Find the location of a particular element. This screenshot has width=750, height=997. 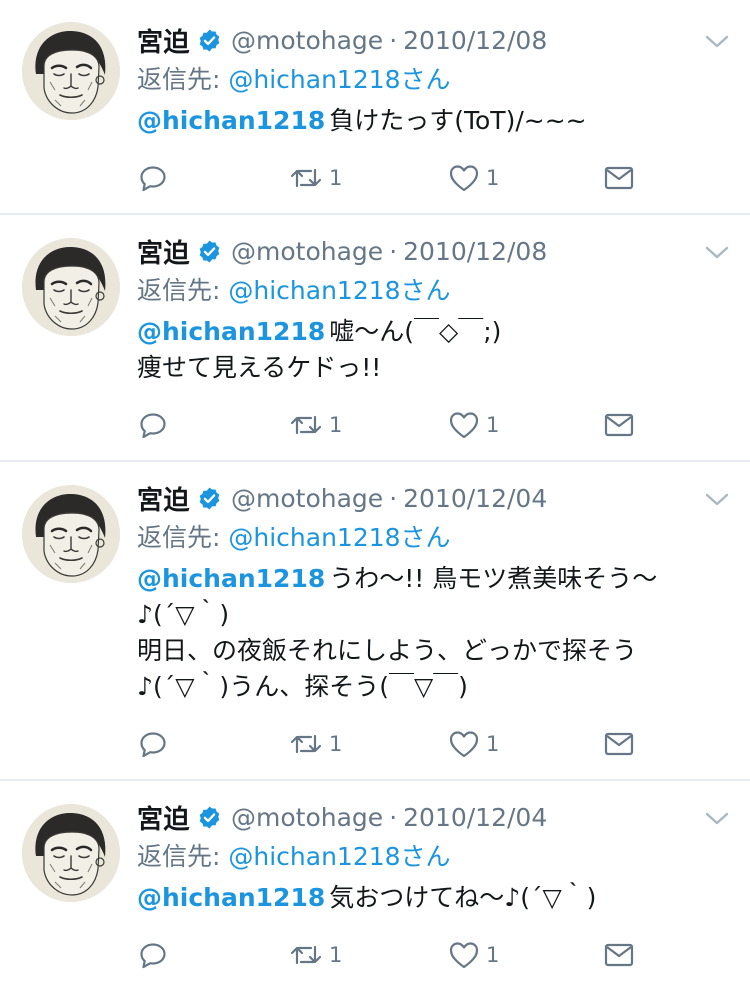

tweet-line: @hichan1218 うわ〜!! 鳥モツ煮美味そう〜 is located at coordinates (432, 579).